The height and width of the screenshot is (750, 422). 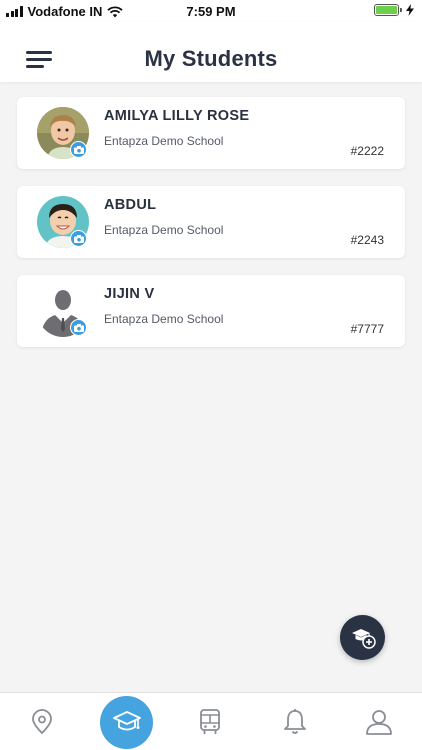 I want to click on bottom-nav, so click(x=211, y=721).